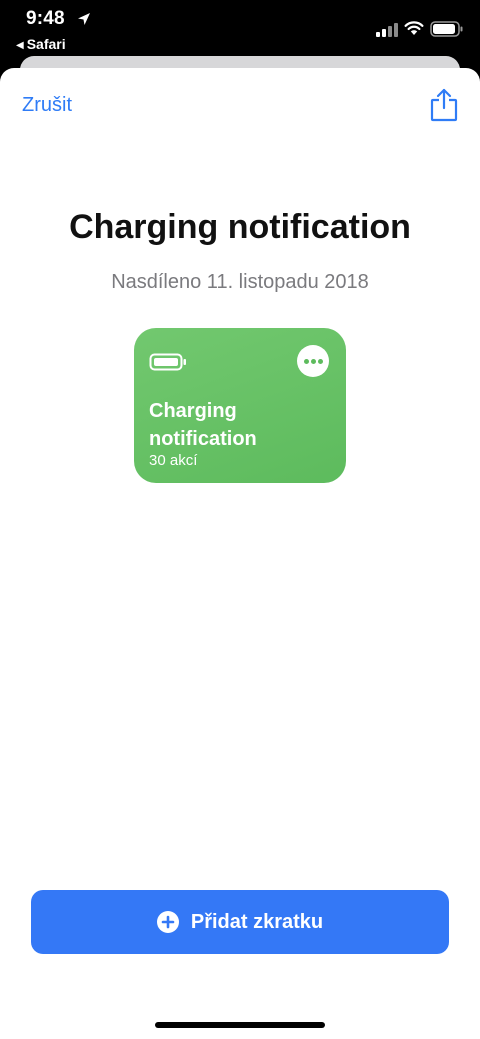 The width and height of the screenshot is (480, 1039). I want to click on tile-action-count: 30 akcí, so click(173, 460).